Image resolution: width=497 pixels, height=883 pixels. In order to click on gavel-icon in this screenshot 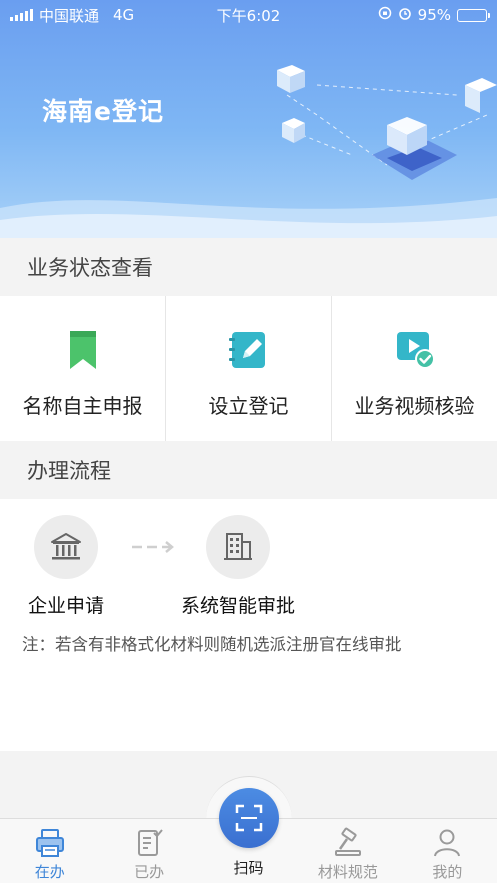, I will do `click(347, 841)`.